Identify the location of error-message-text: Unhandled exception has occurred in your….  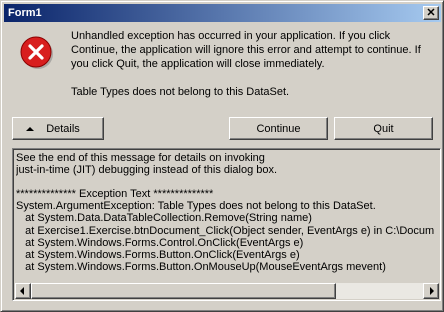
(246, 50).